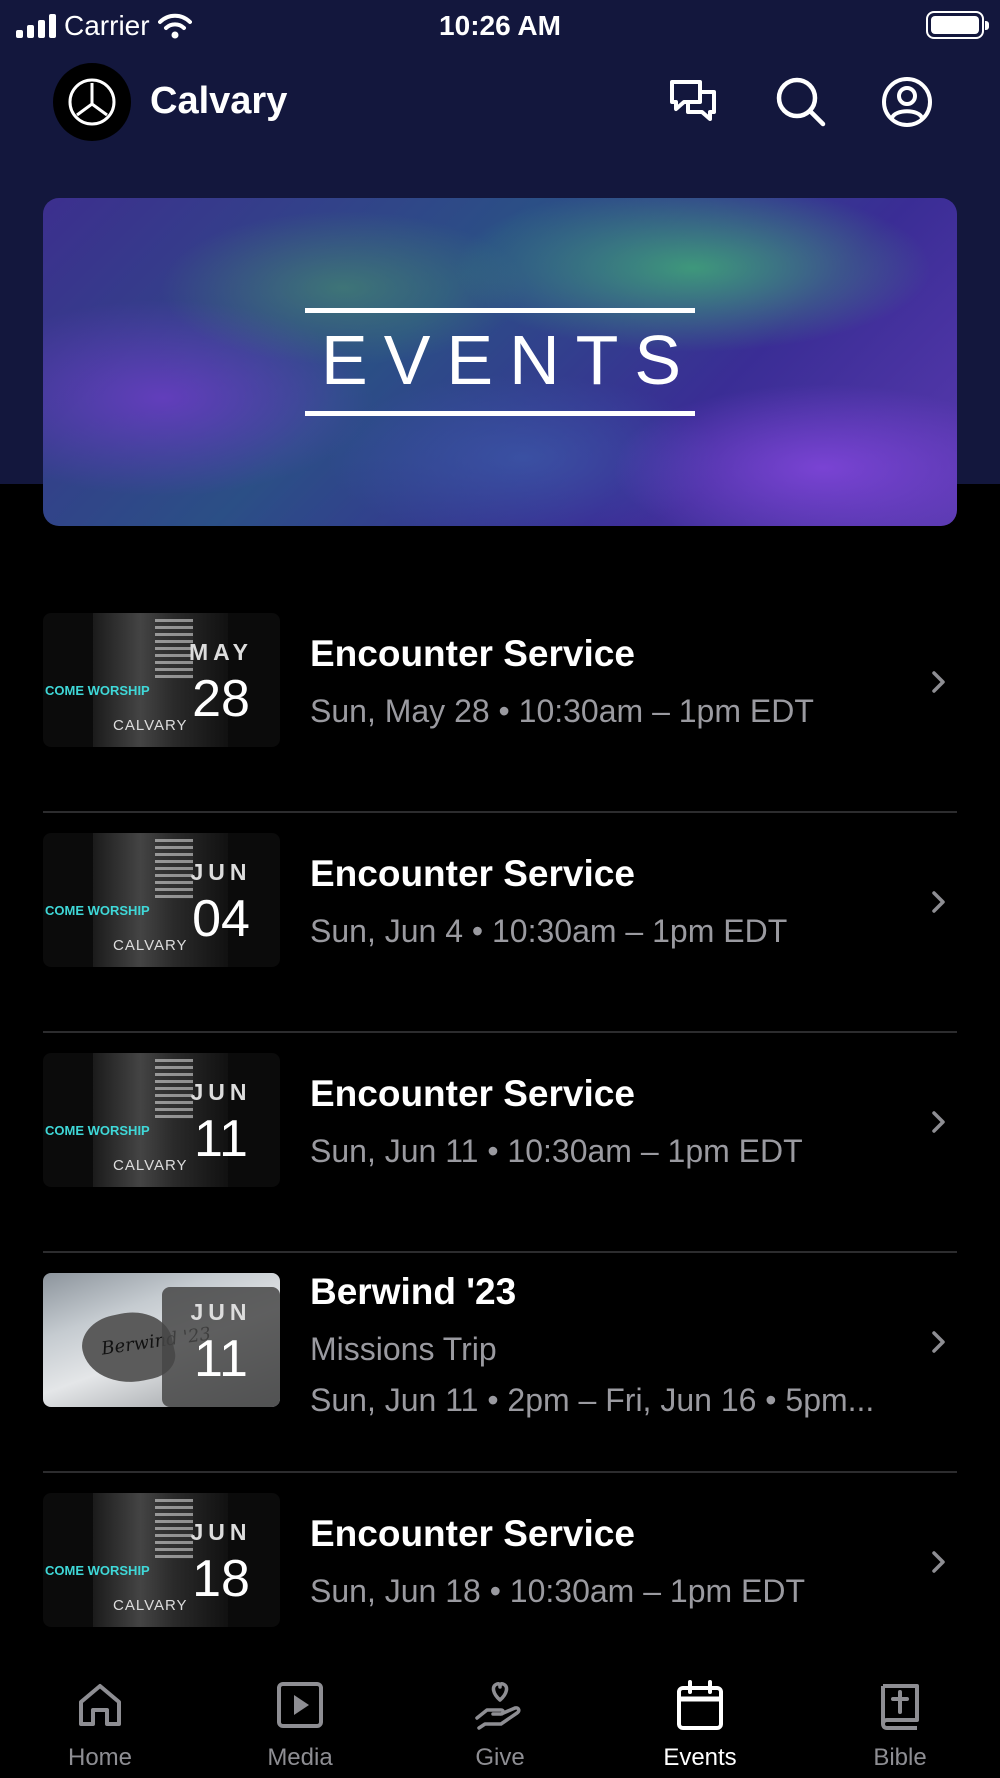 The image size is (1000, 1778). What do you see at coordinates (549, 931) in the screenshot?
I see `event-datetime: Sun, Jun 4 • 10:30am – 1pm EDT` at bounding box center [549, 931].